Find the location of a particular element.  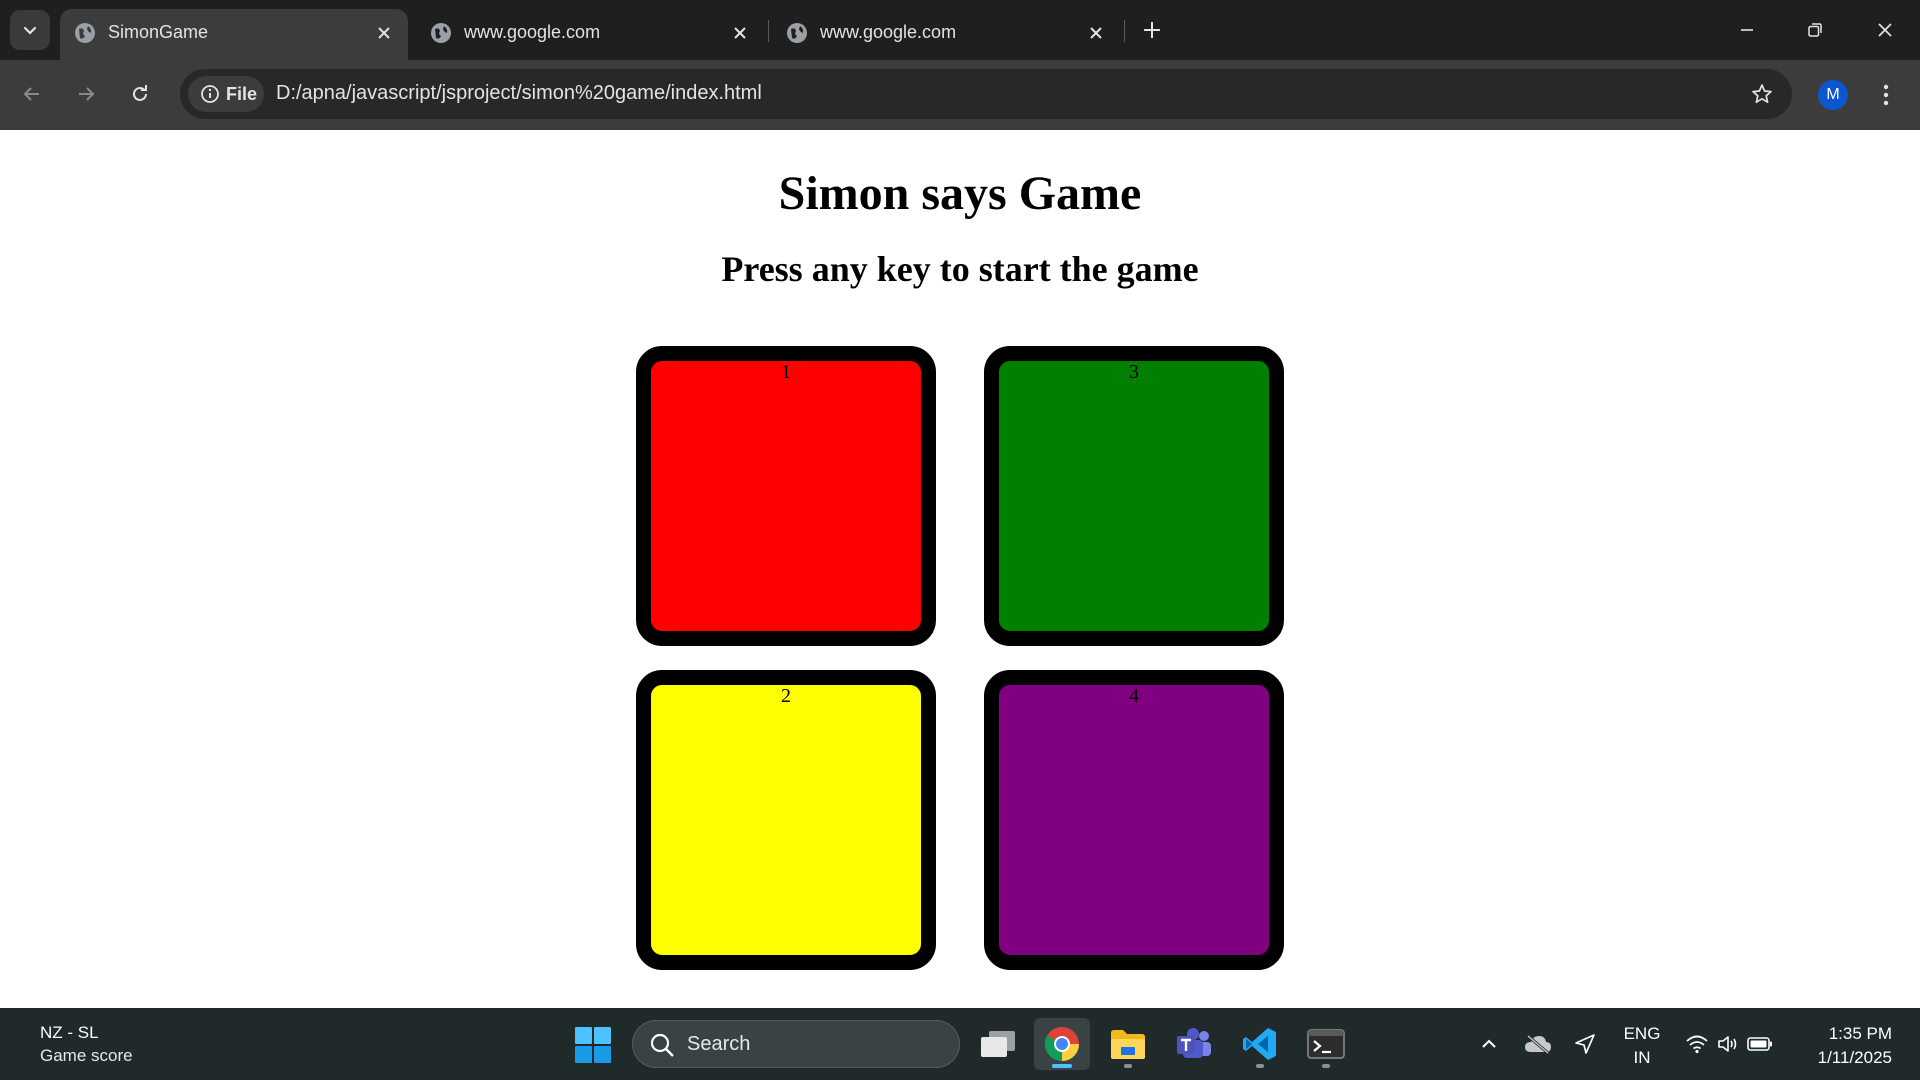

chrome-icon is located at coordinates (1061, 1044).